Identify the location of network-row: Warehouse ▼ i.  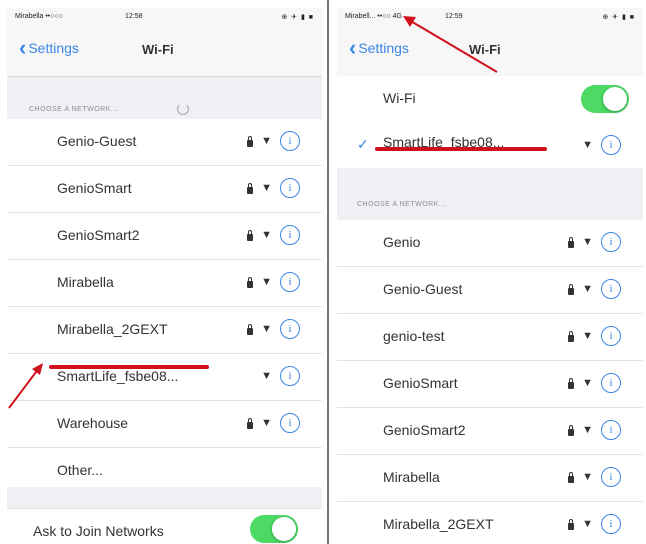
(164, 424).